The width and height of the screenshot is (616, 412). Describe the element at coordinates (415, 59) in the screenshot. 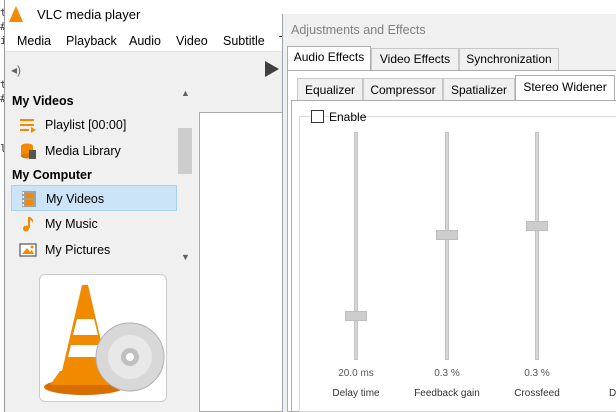

I see `tab-video-effects: Video Effects` at that location.